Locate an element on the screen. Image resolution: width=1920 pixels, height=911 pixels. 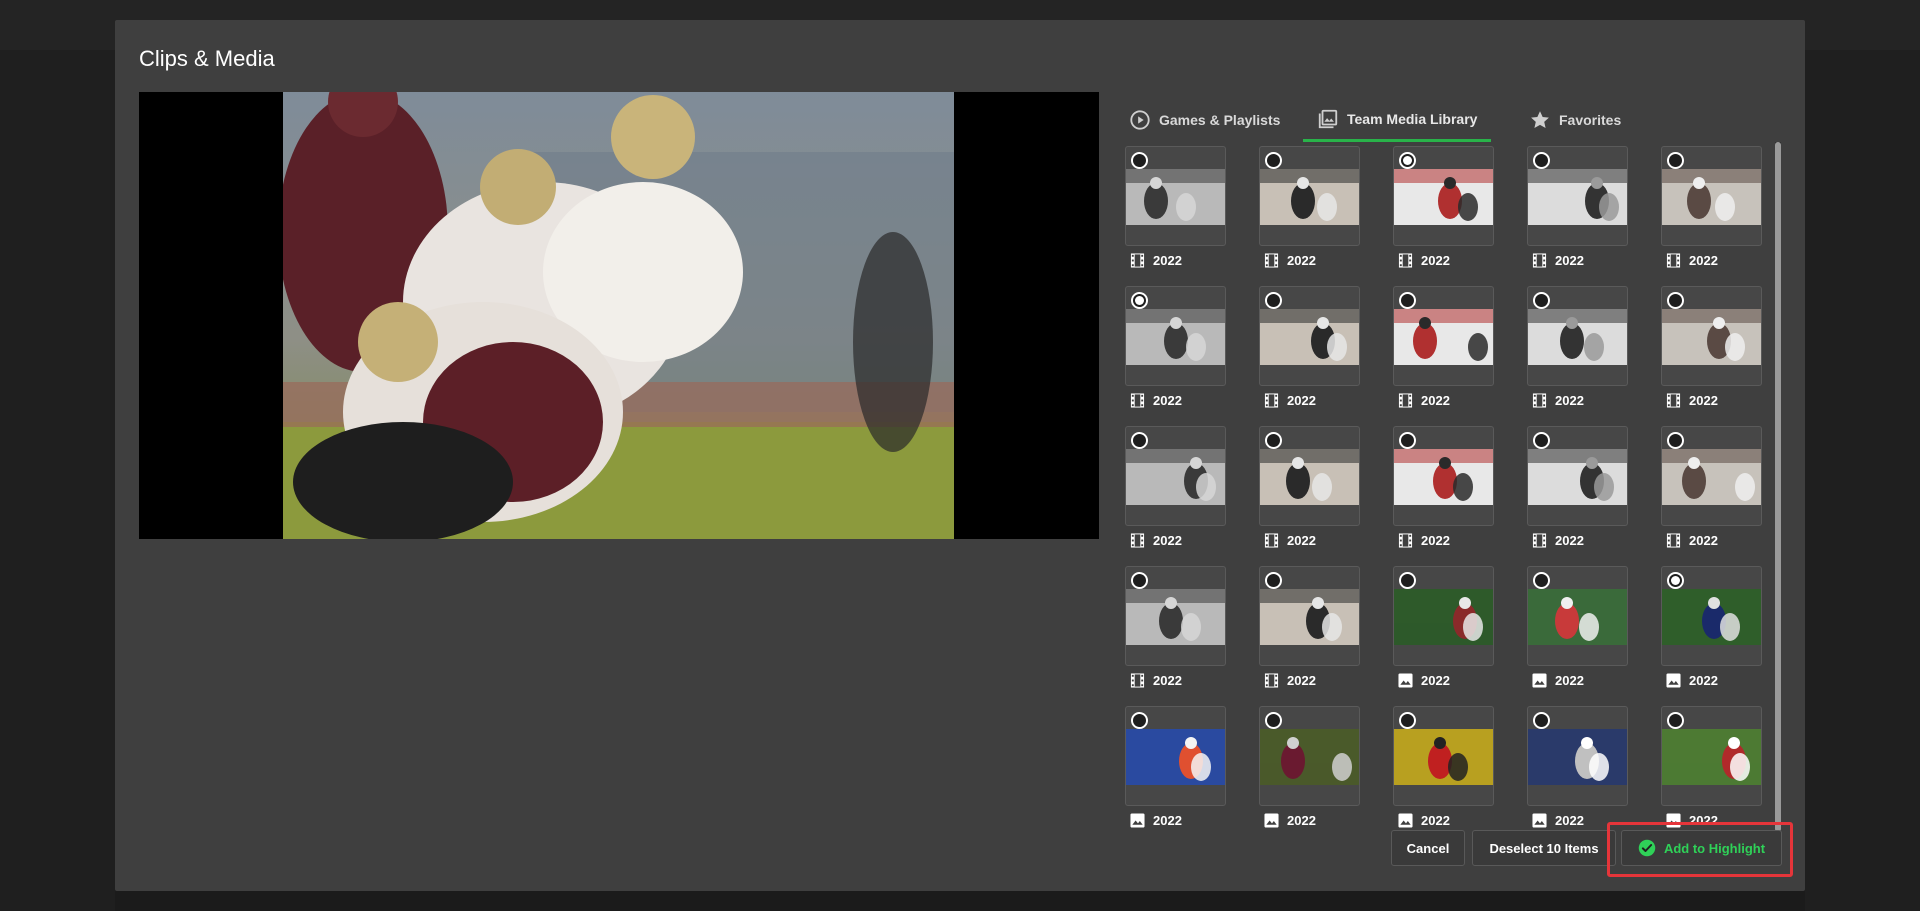
add-label: Add to Highlight is located at coordinates (1714, 848).